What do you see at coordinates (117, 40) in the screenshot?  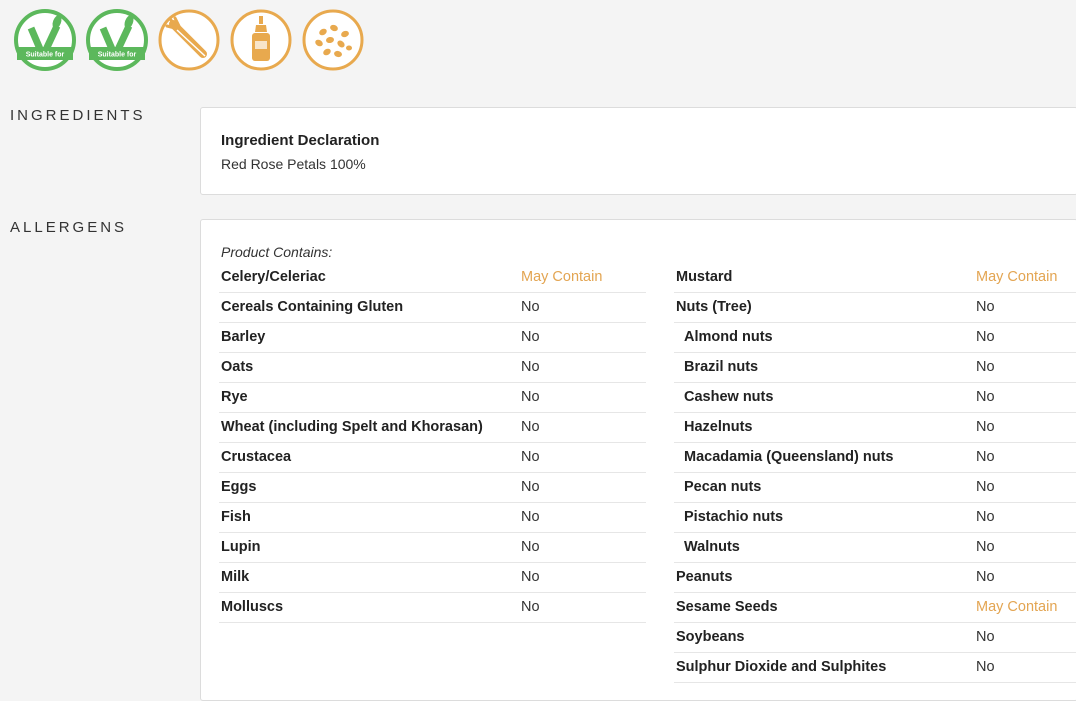 I see `vegan-icon: Suitable for` at bounding box center [117, 40].